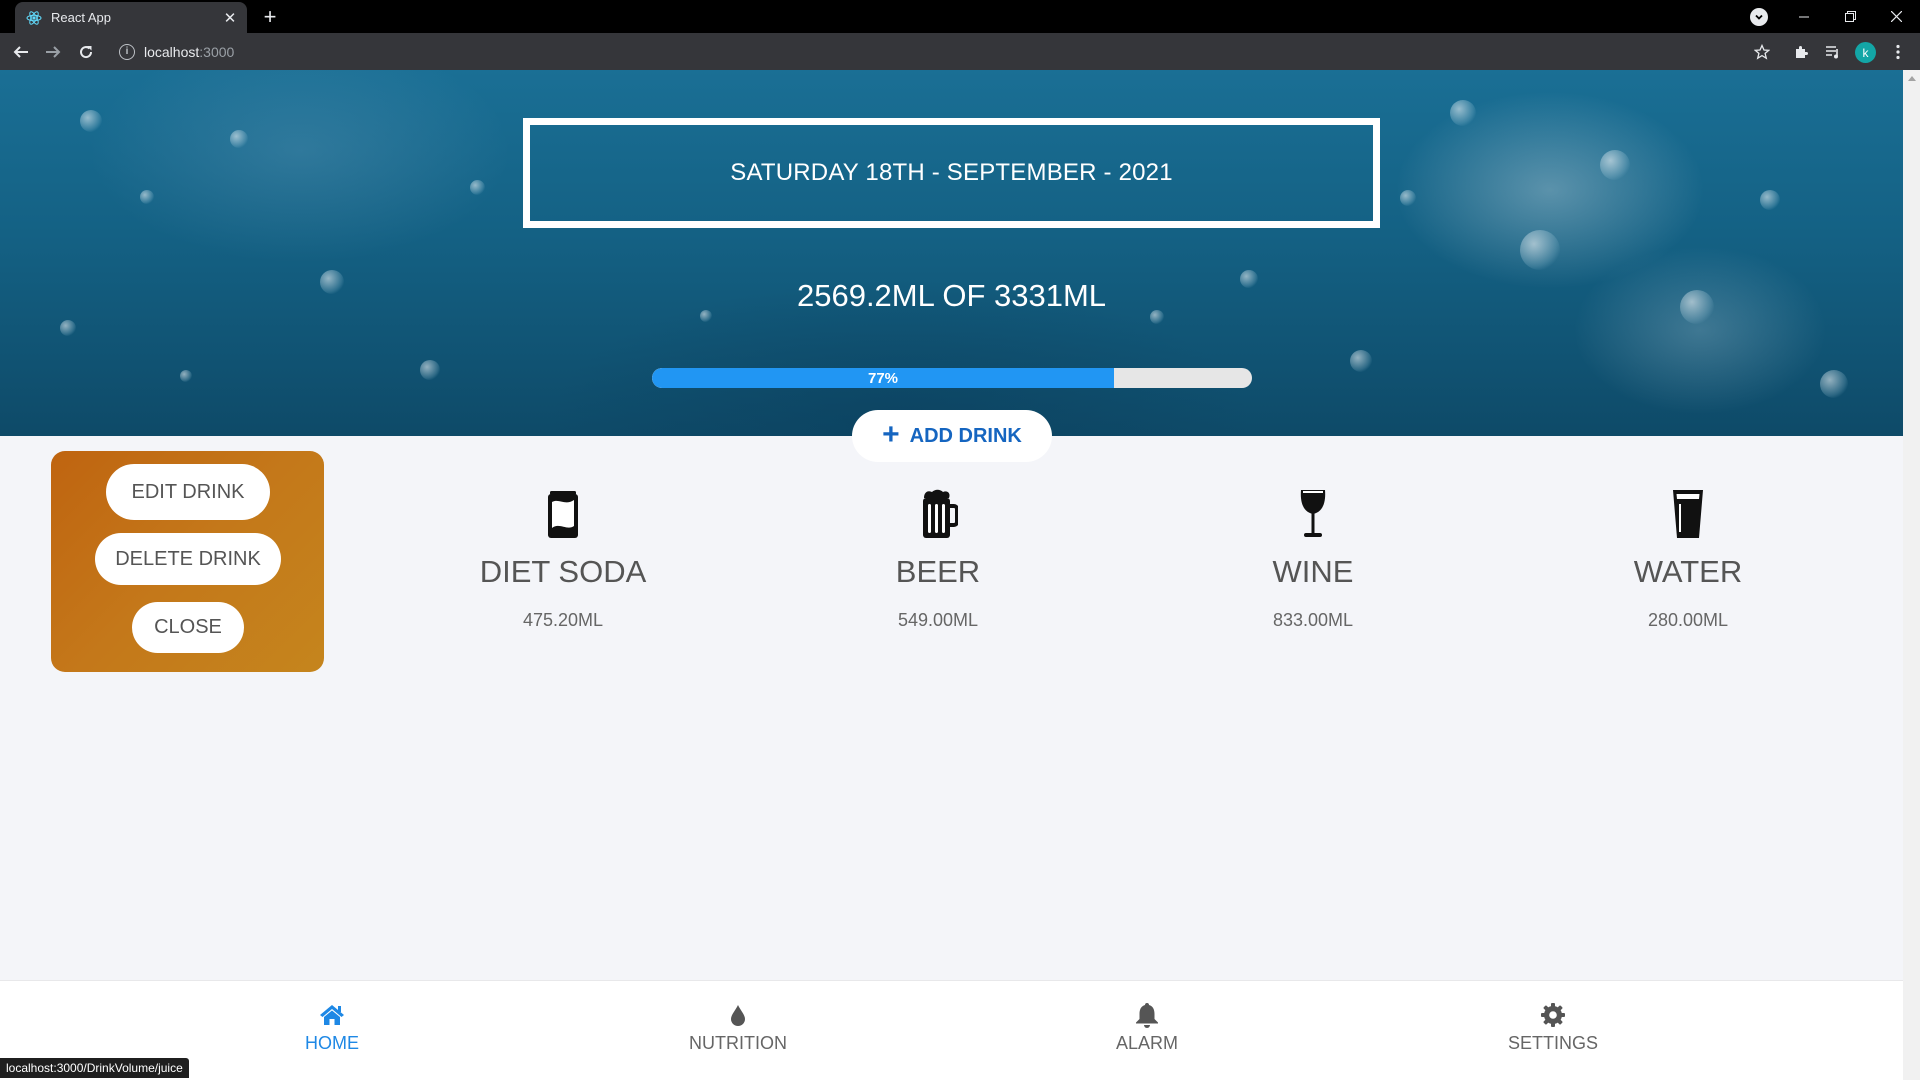 The image size is (1920, 1080). I want to click on url-host: localhost, so click(172, 51).